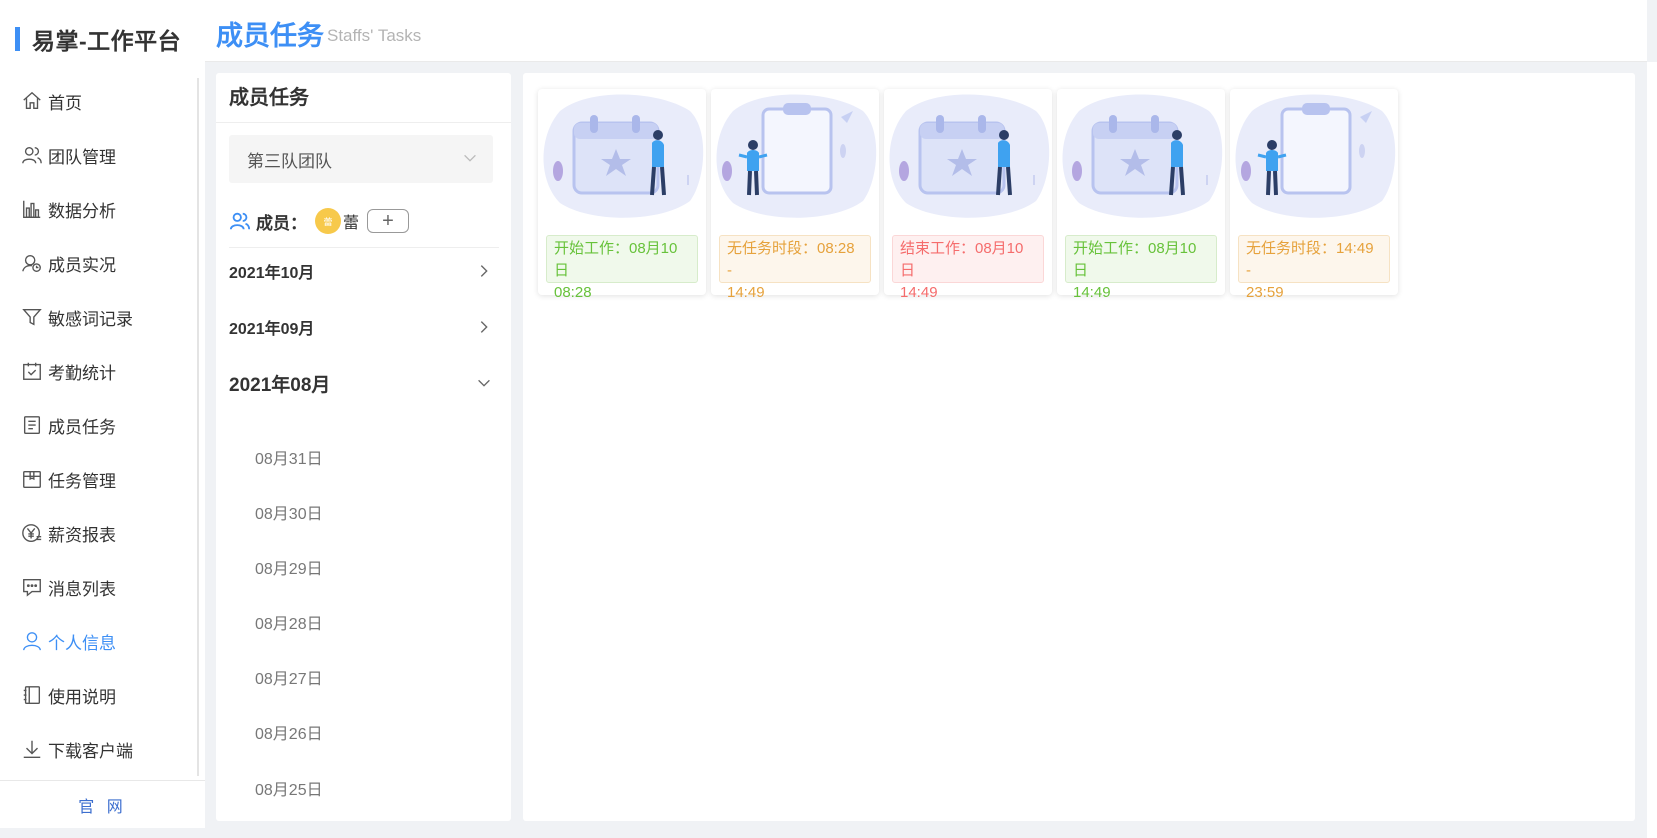 The image size is (1657, 838). I want to click on day-item: 08月30日, so click(289, 512).